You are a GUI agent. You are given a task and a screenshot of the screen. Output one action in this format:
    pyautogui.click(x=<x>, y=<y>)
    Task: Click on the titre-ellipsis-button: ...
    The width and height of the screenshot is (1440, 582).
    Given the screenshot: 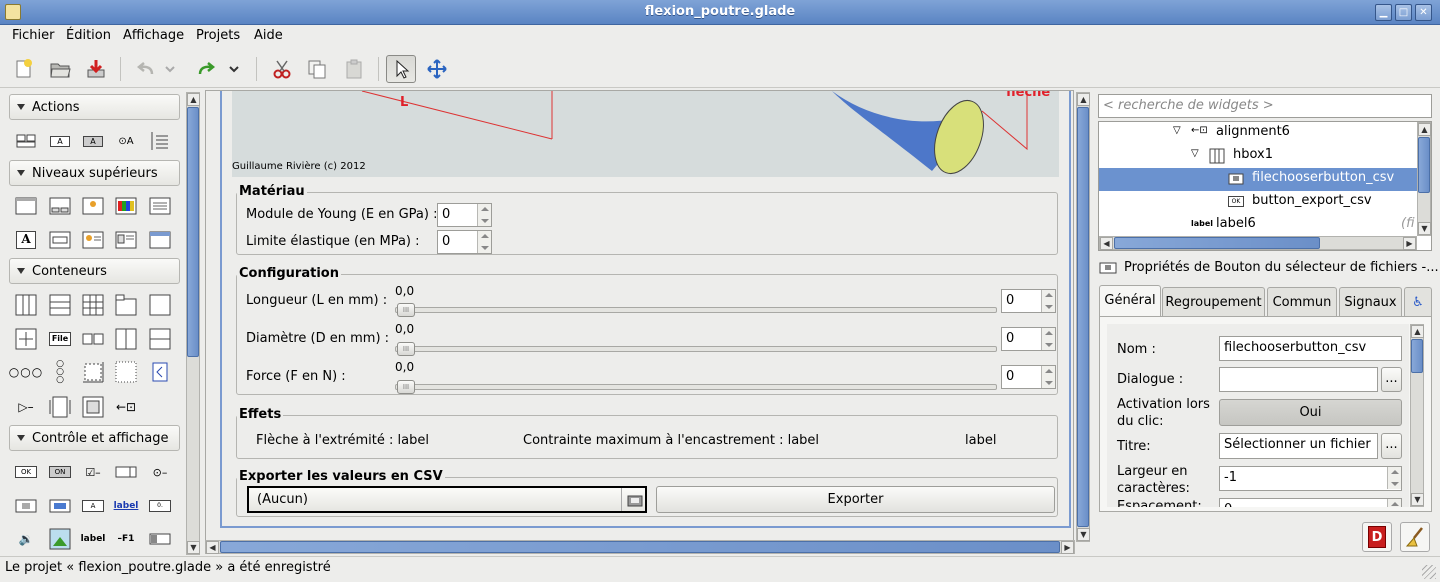 What is the action you would take?
    pyautogui.click(x=1391, y=446)
    